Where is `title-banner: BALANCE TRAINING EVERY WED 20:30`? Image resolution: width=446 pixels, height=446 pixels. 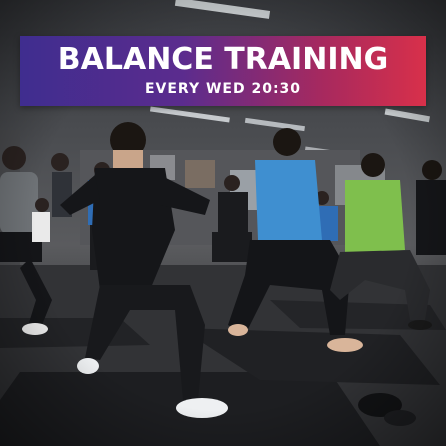 title-banner: BALANCE TRAINING EVERY WED 20:30 is located at coordinates (223, 71).